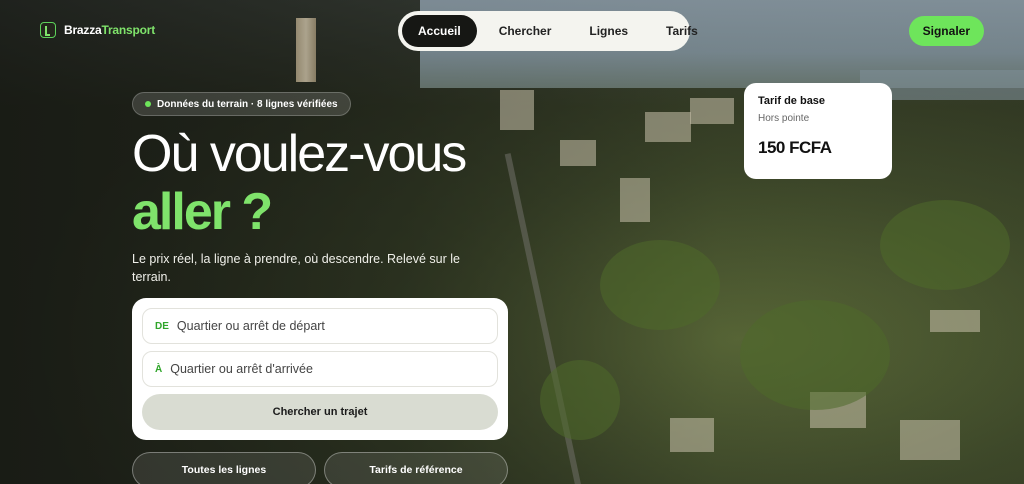 The image size is (1024, 484). What do you see at coordinates (792, 101) in the screenshot?
I see `fare-title: Tarif de base` at bounding box center [792, 101].